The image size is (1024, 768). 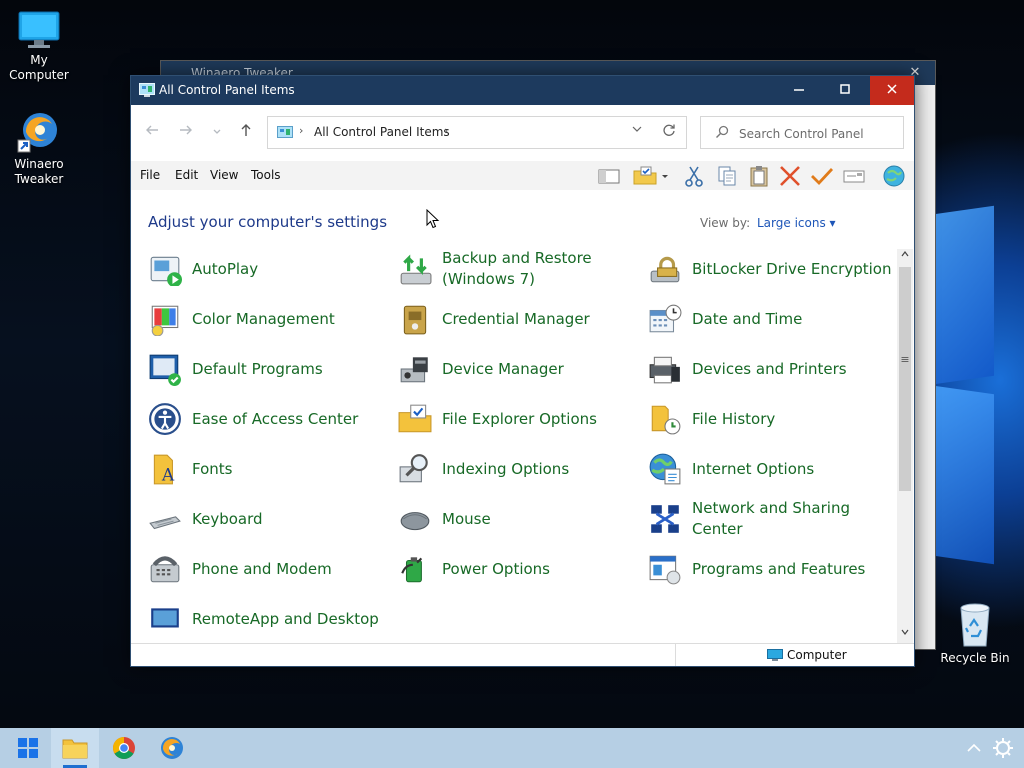 What do you see at coordinates (416, 269) in the screenshot?
I see `backup-restore-icon` at bounding box center [416, 269].